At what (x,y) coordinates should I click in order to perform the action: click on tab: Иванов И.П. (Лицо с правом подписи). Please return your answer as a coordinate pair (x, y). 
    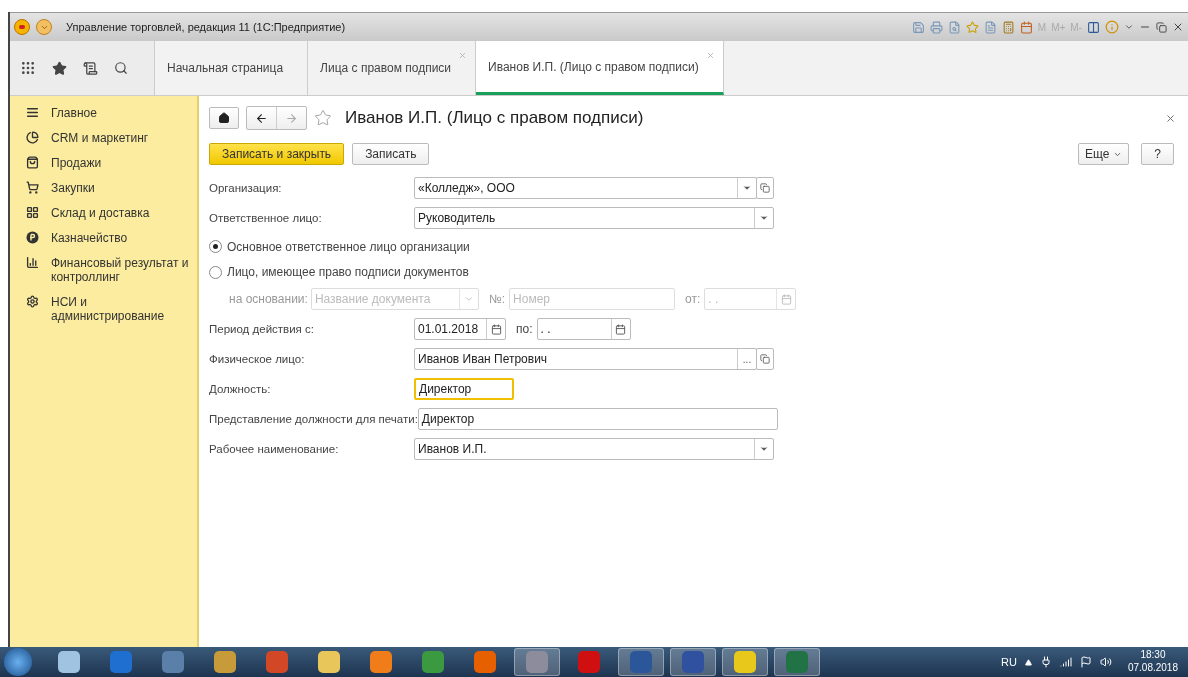
    Looking at the image, I should click on (600, 68).